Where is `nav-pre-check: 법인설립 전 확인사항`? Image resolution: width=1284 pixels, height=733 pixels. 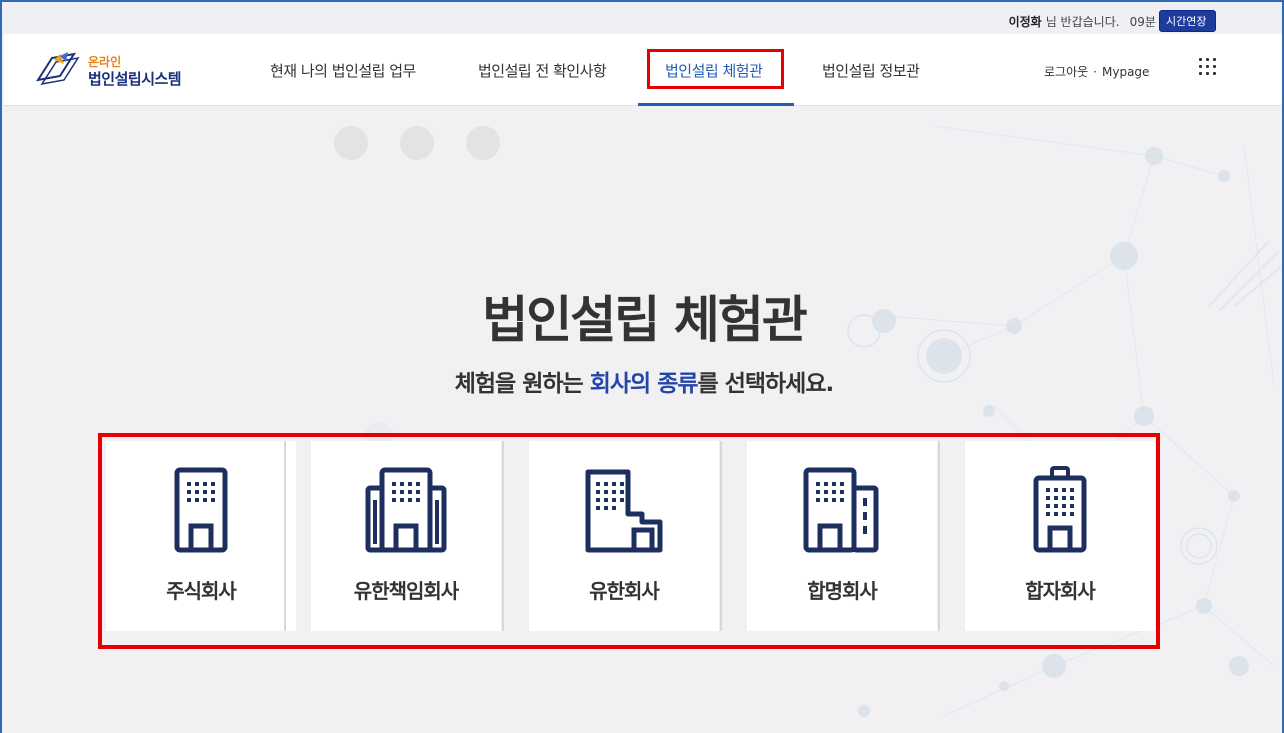 nav-pre-check: 법인설립 전 확인사항 is located at coordinates (542, 70).